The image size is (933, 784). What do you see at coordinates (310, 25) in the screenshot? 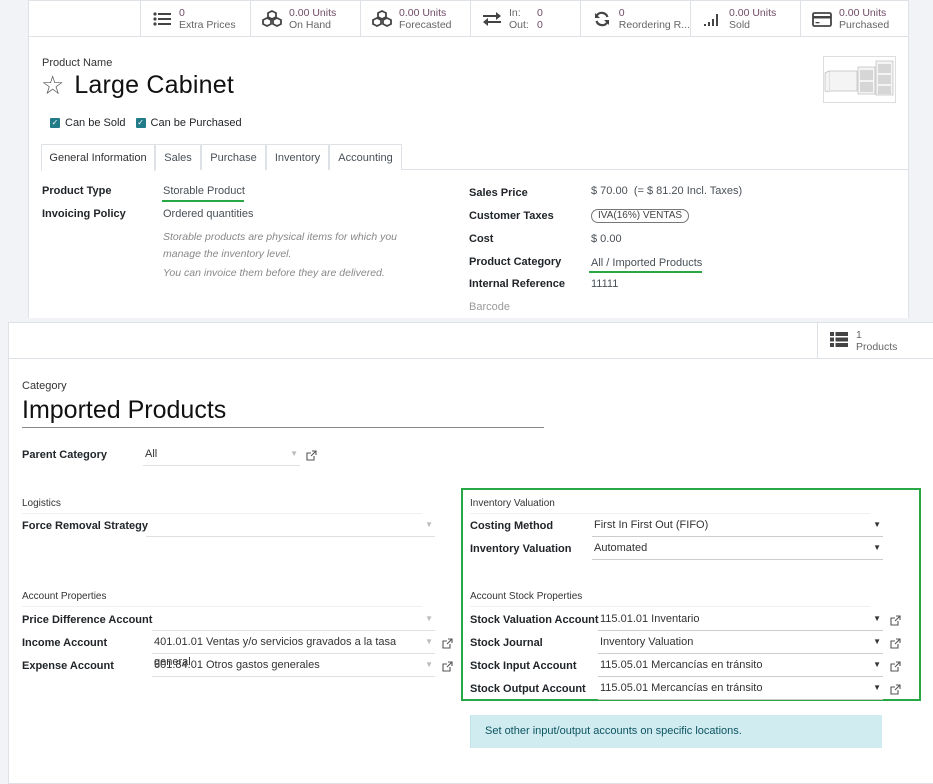
I see `smart-label: On Hand` at bounding box center [310, 25].